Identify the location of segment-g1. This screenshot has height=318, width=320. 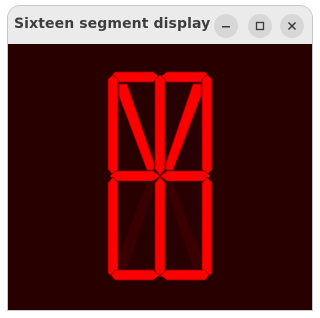
(135, 176).